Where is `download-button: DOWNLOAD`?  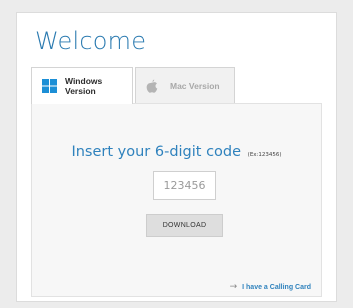
download-button: DOWNLOAD is located at coordinates (184, 225).